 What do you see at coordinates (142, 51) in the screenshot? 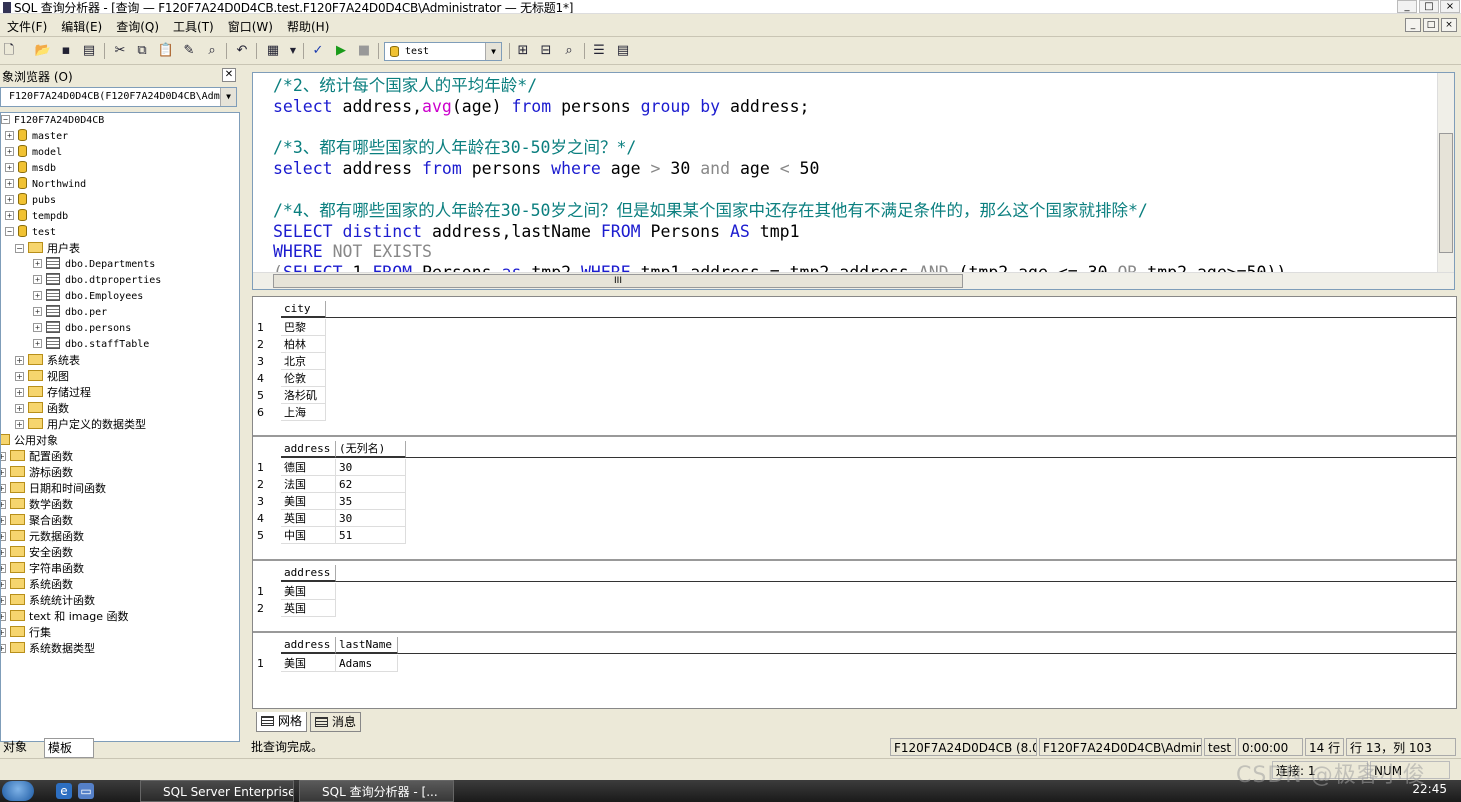
I see `copy-icon: ⧉` at bounding box center [142, 51].